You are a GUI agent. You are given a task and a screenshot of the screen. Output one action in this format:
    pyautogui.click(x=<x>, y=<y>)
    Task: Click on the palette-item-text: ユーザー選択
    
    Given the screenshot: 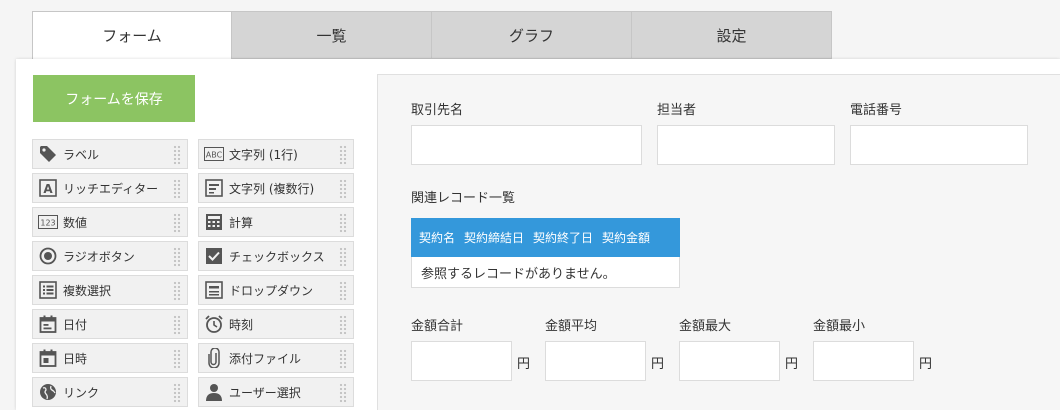 What is the action you would take?
    pyautogui.click(x=265, y=392)
    